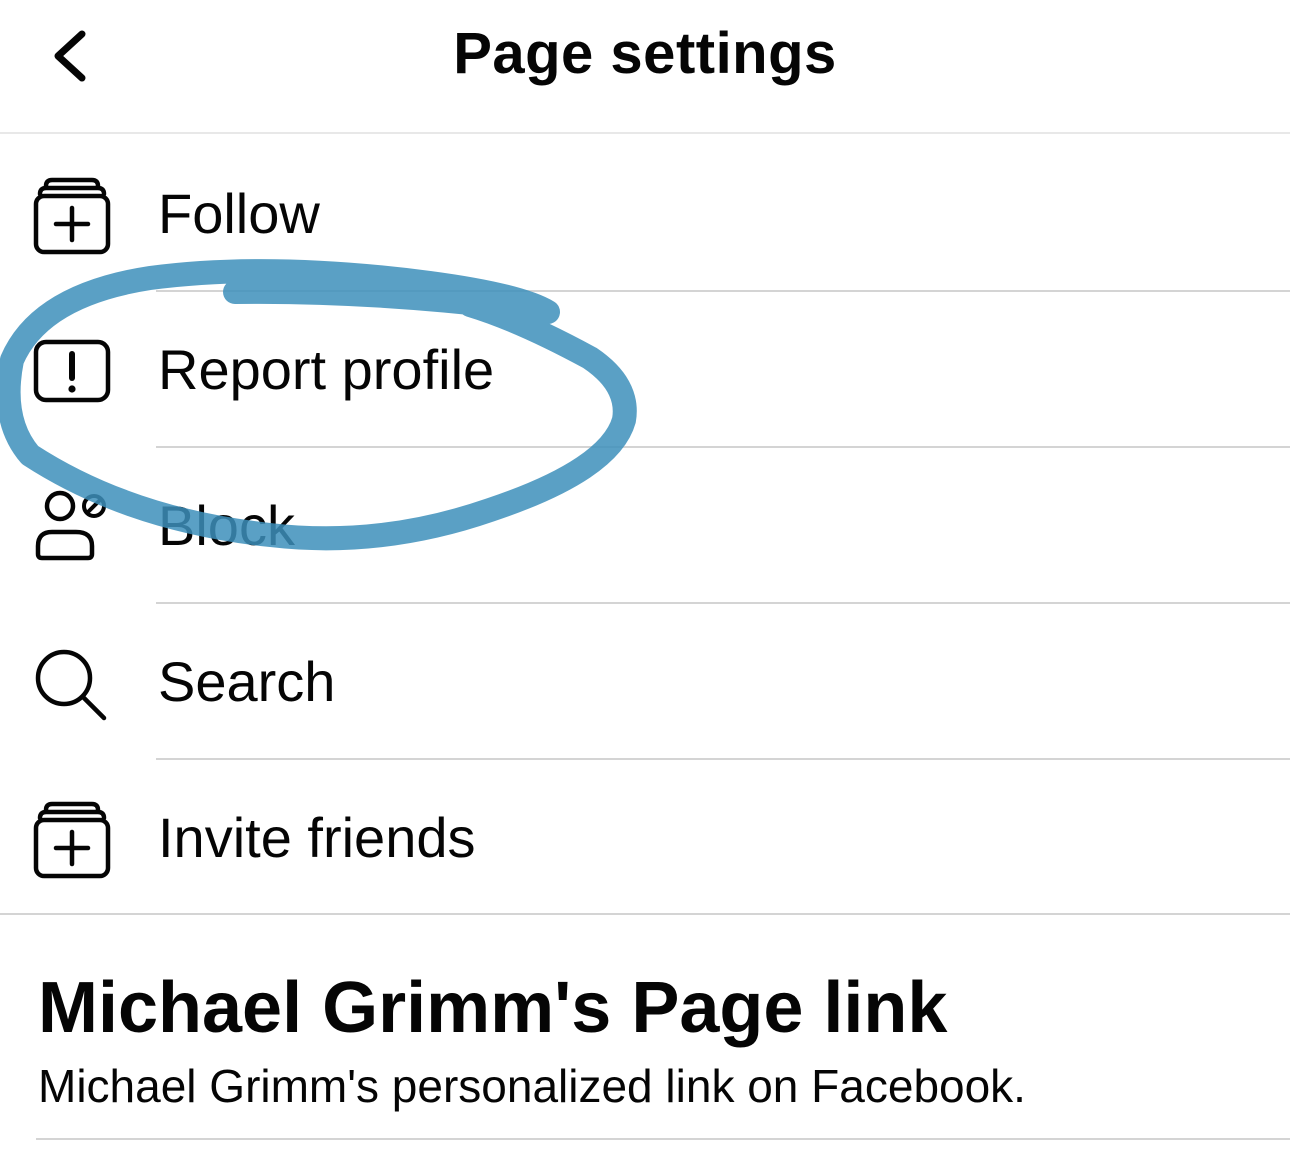 The width and height of the screenshot is (1290, 1164). Describe the element at coordinates (645, 214) in the screenshot. I see `menu-item-follow: Follow` at that location.